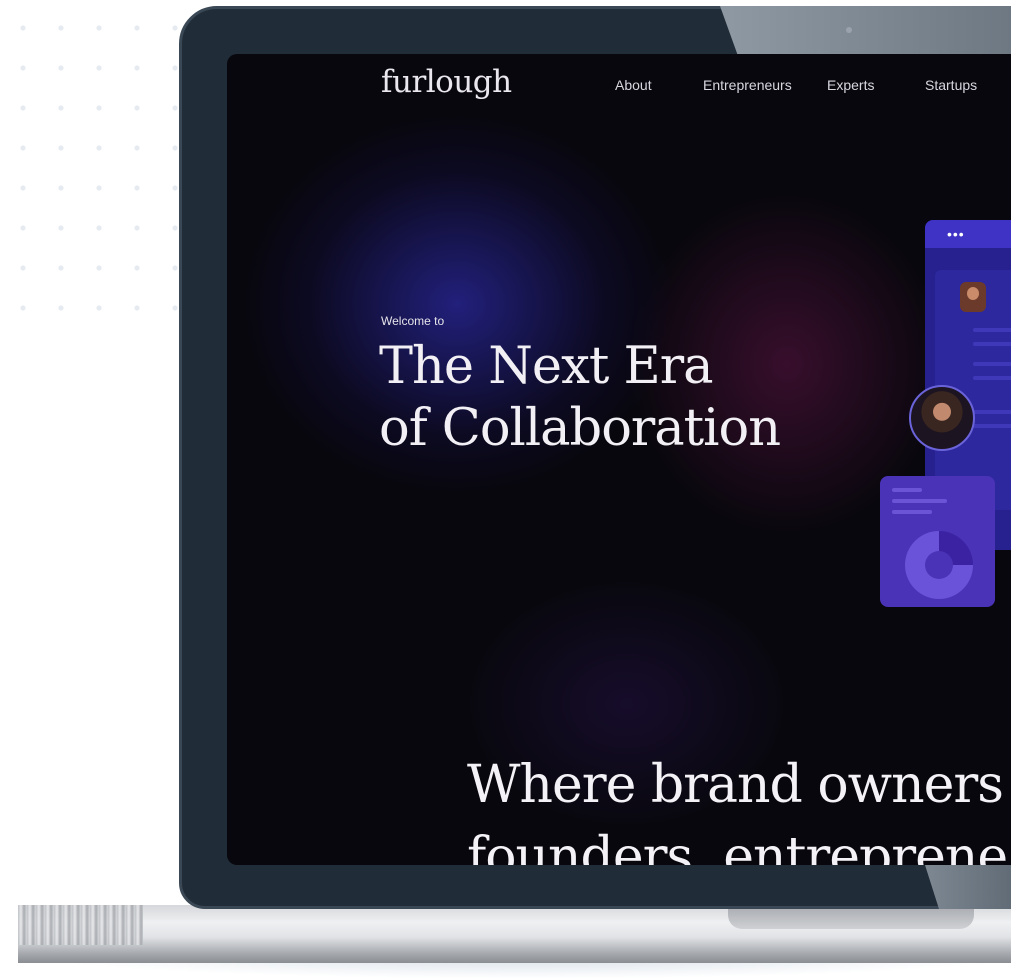  I want to click on camera-icon, so click(849, 30).